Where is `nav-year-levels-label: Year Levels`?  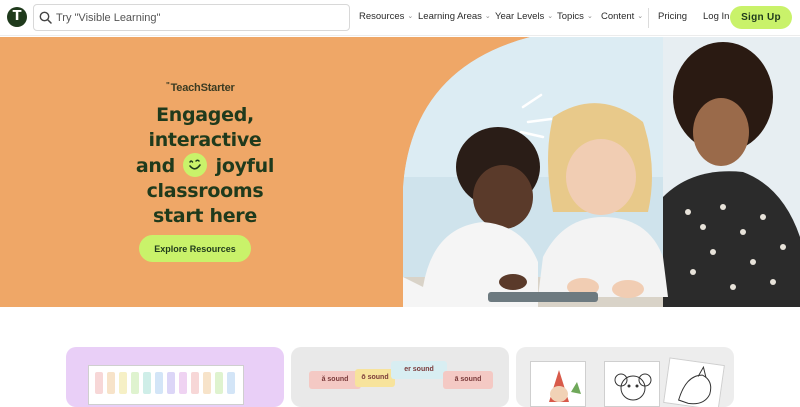 nav-year-levels-label: Year Levels is located at coordinates (520, 16).